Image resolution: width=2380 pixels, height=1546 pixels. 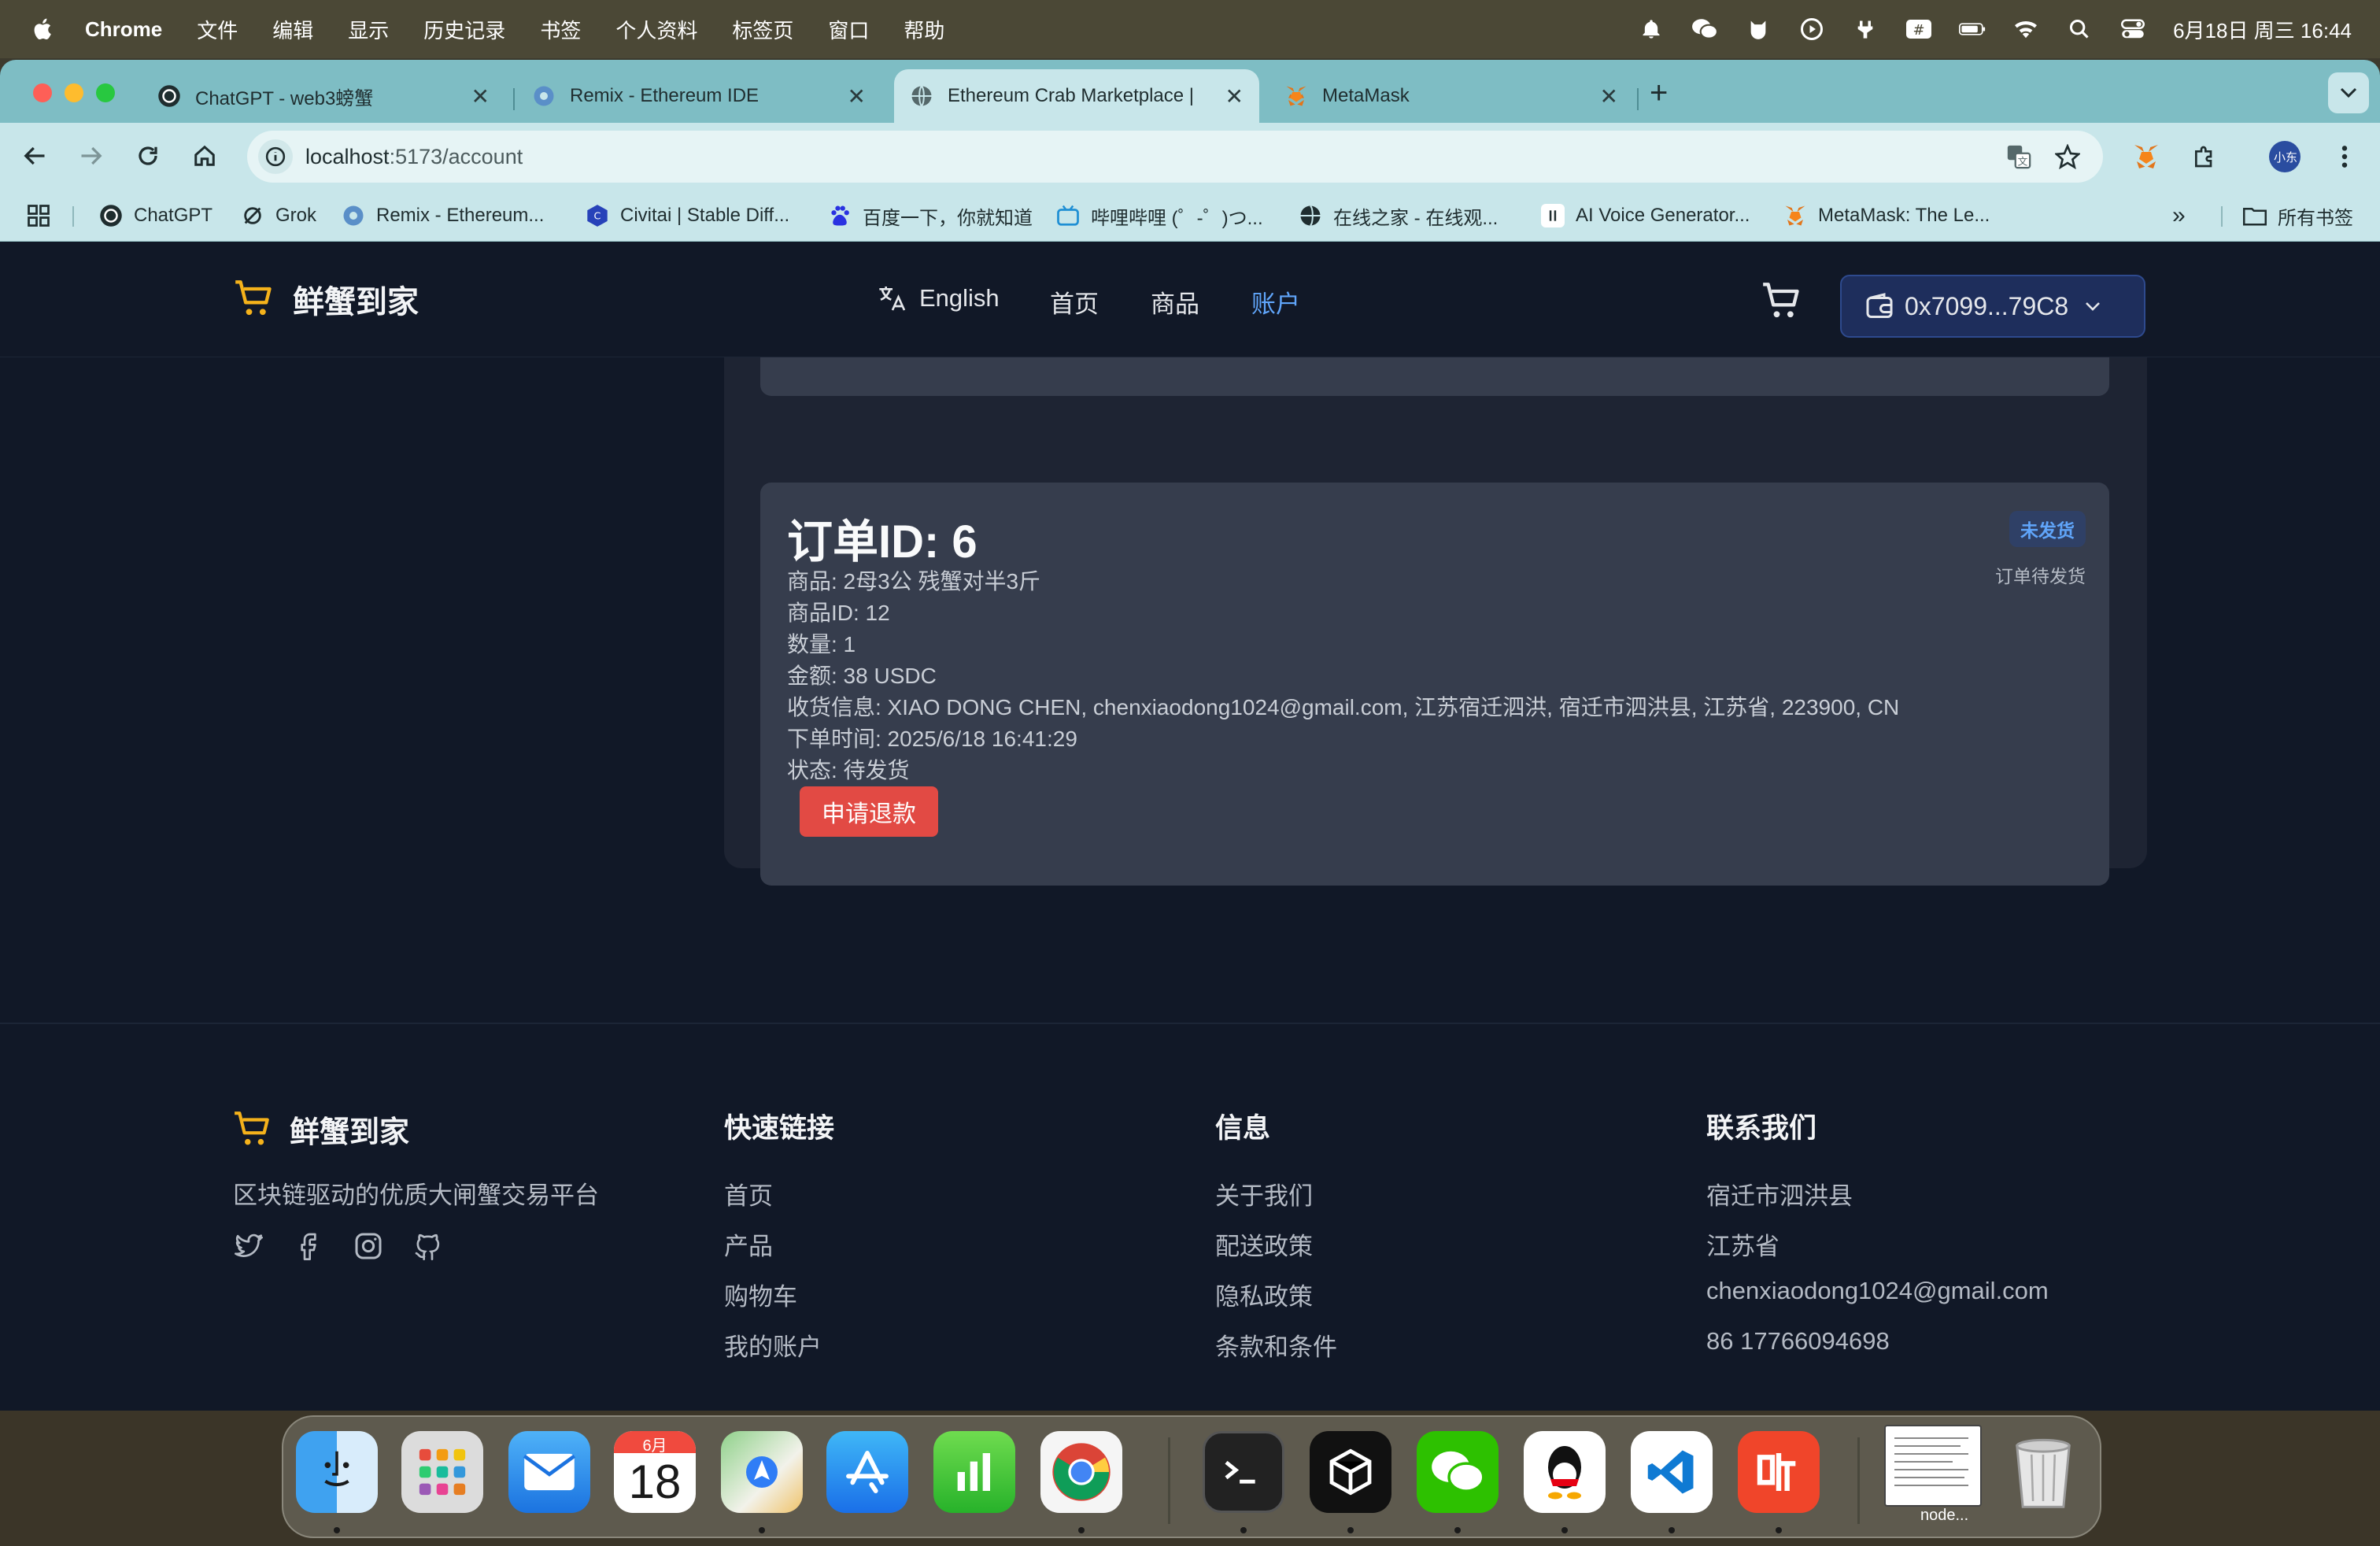 I want to click on menu-profiles: 个人资料, so click(x=656, y=29).